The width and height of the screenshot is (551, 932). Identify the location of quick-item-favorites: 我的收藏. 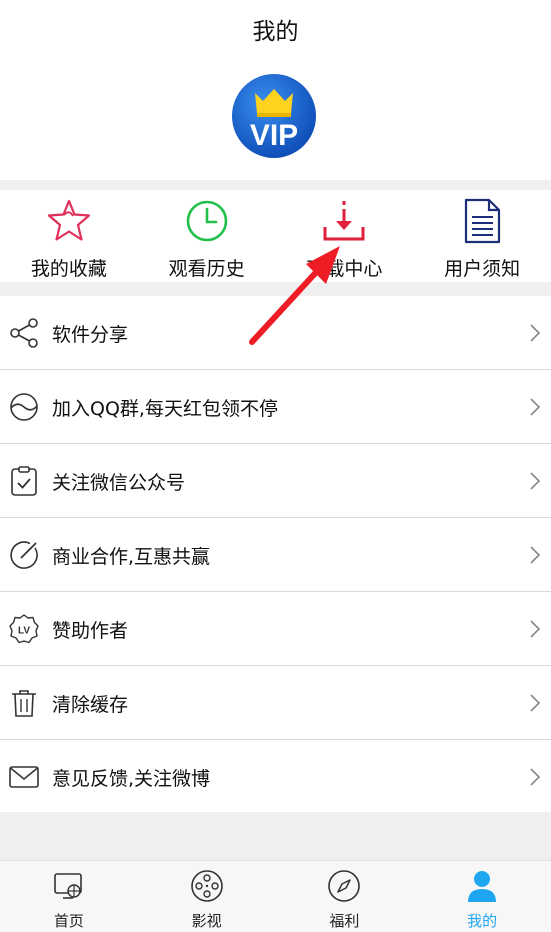
(69, 236).